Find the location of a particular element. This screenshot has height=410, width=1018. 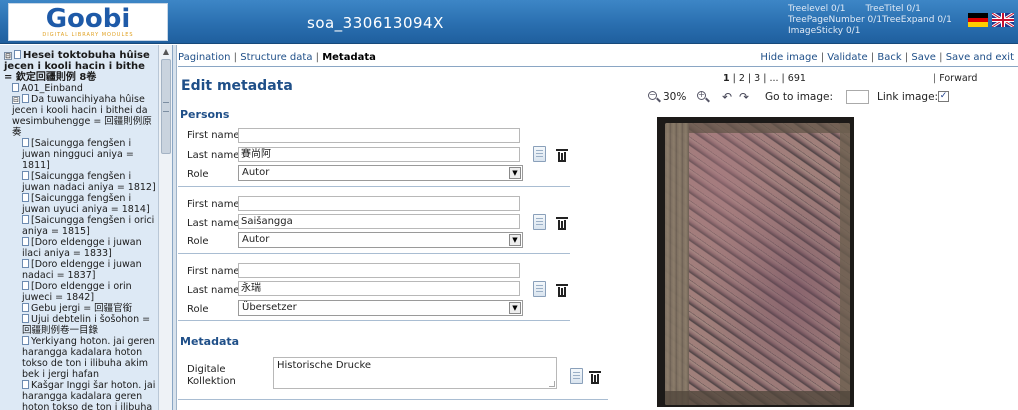

status-treepagenumber: TreePageNumber 0/1 is located at coordinates (835, 20).